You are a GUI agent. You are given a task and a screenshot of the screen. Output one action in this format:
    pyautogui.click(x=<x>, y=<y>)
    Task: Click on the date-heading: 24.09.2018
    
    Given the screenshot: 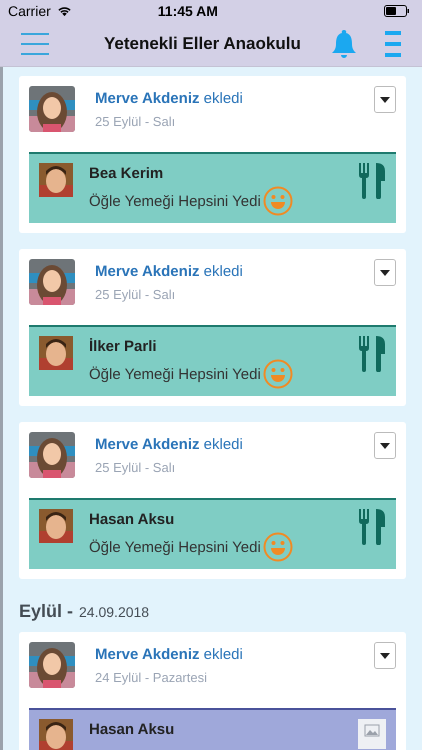 What is the action you would take?
    pyautogui.click(x=114, y=612)
    